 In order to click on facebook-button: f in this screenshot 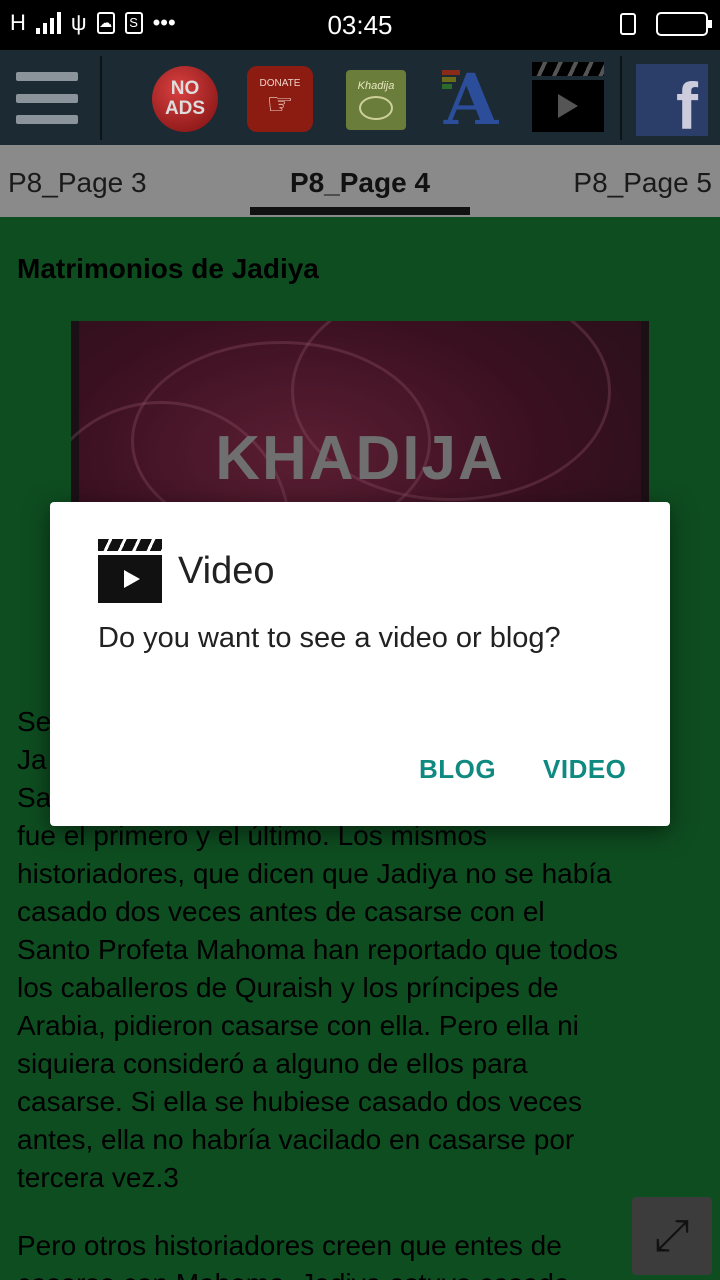, I will do `click(672, 103)`.